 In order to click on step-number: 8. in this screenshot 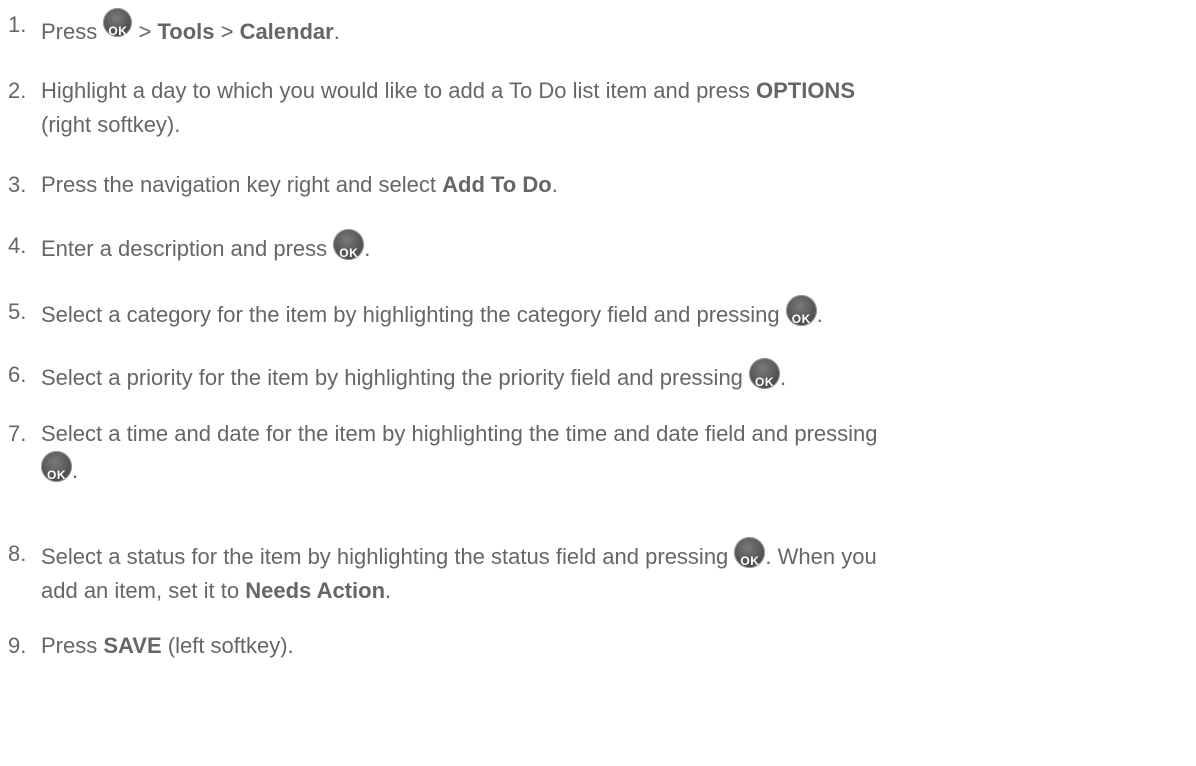, I will do `click(17, 553)`.